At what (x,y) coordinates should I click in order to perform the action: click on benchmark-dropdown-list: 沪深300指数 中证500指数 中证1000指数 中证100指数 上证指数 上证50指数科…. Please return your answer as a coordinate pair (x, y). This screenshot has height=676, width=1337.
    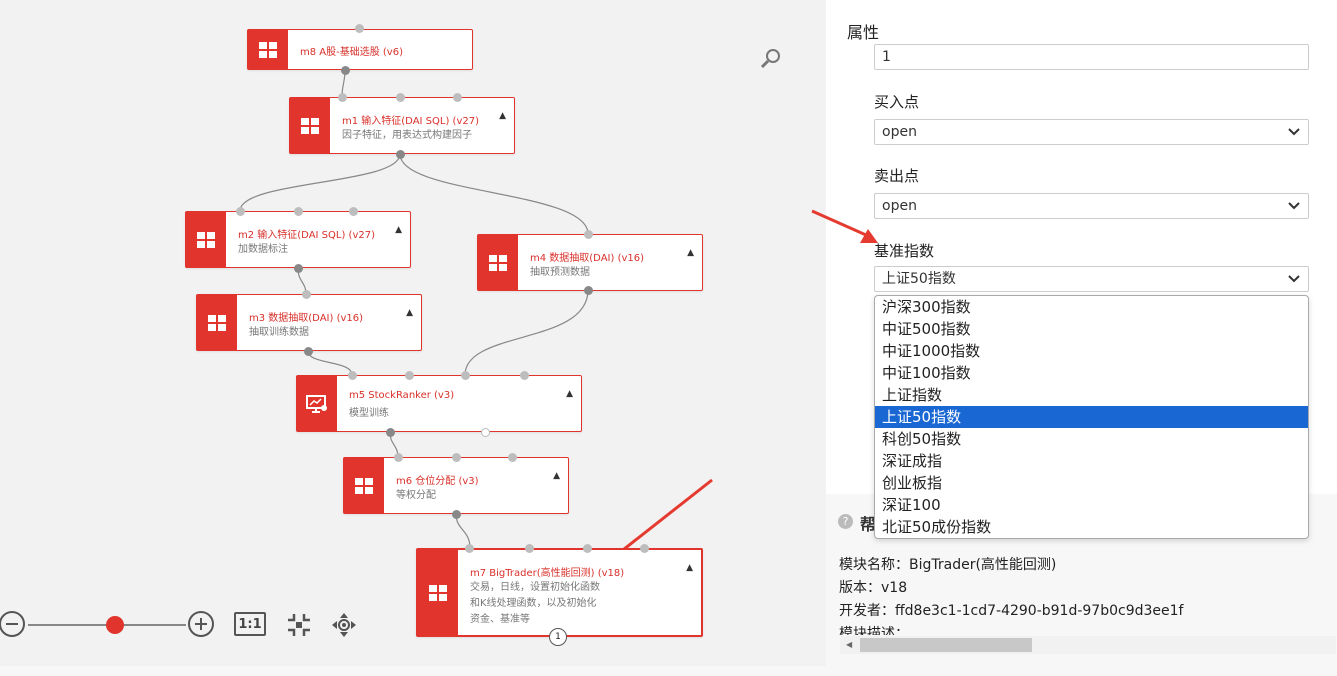
    Looking at the image, I should click on (1091, 417).